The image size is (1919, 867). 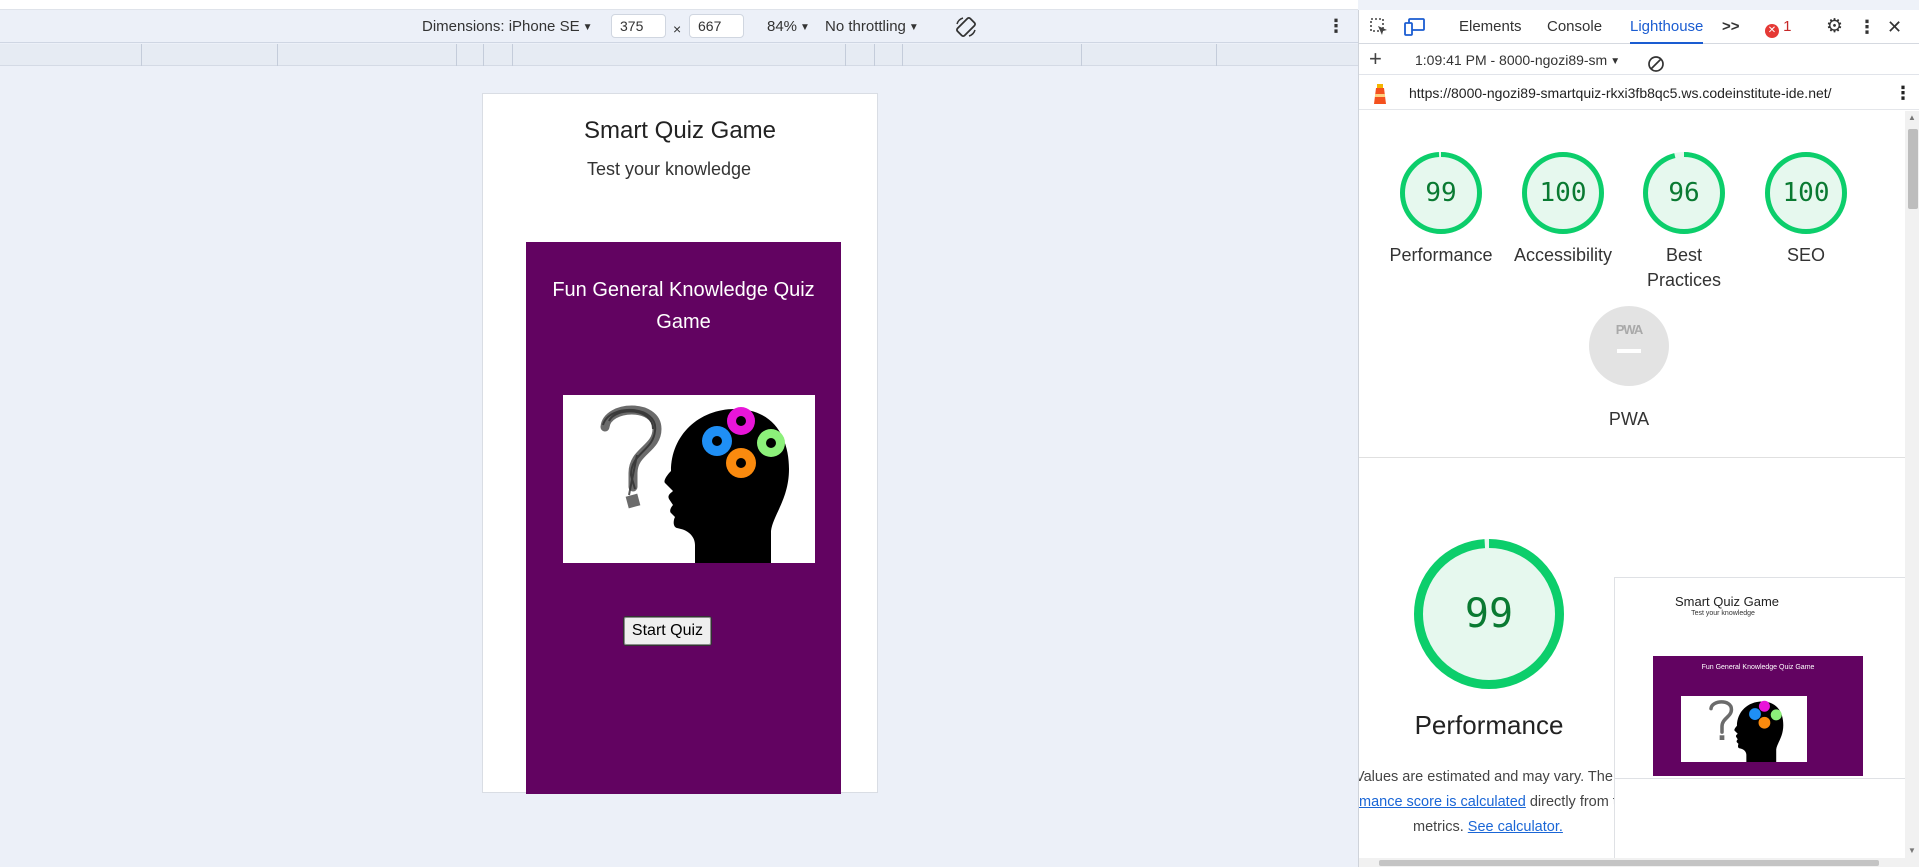 What do you see at coordinates (1805, 255) in the screenshot?
I see `gauge-seo-label: SEO` at bounding box center [1805, 255].